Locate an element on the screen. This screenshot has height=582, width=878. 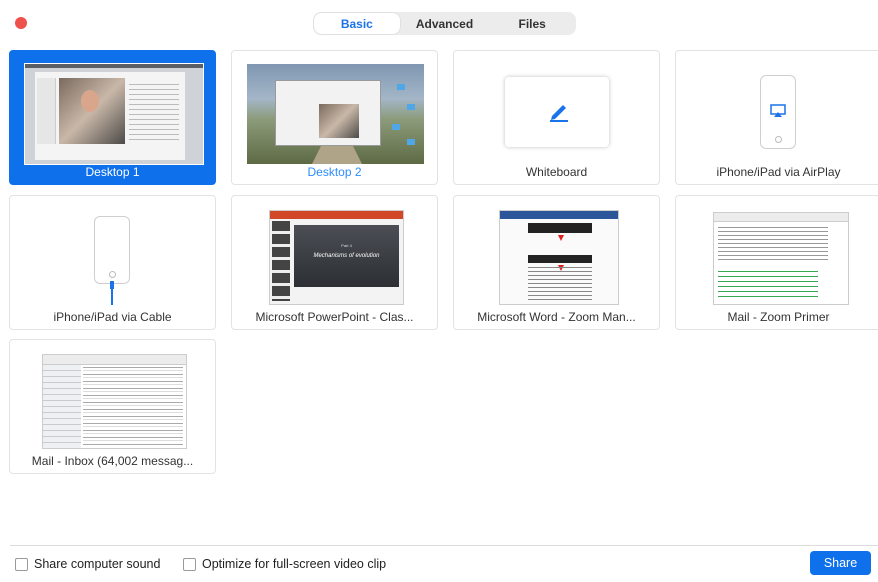
share-tile-desktop-1: Desktop 1 is located at coordinates (112, 117).